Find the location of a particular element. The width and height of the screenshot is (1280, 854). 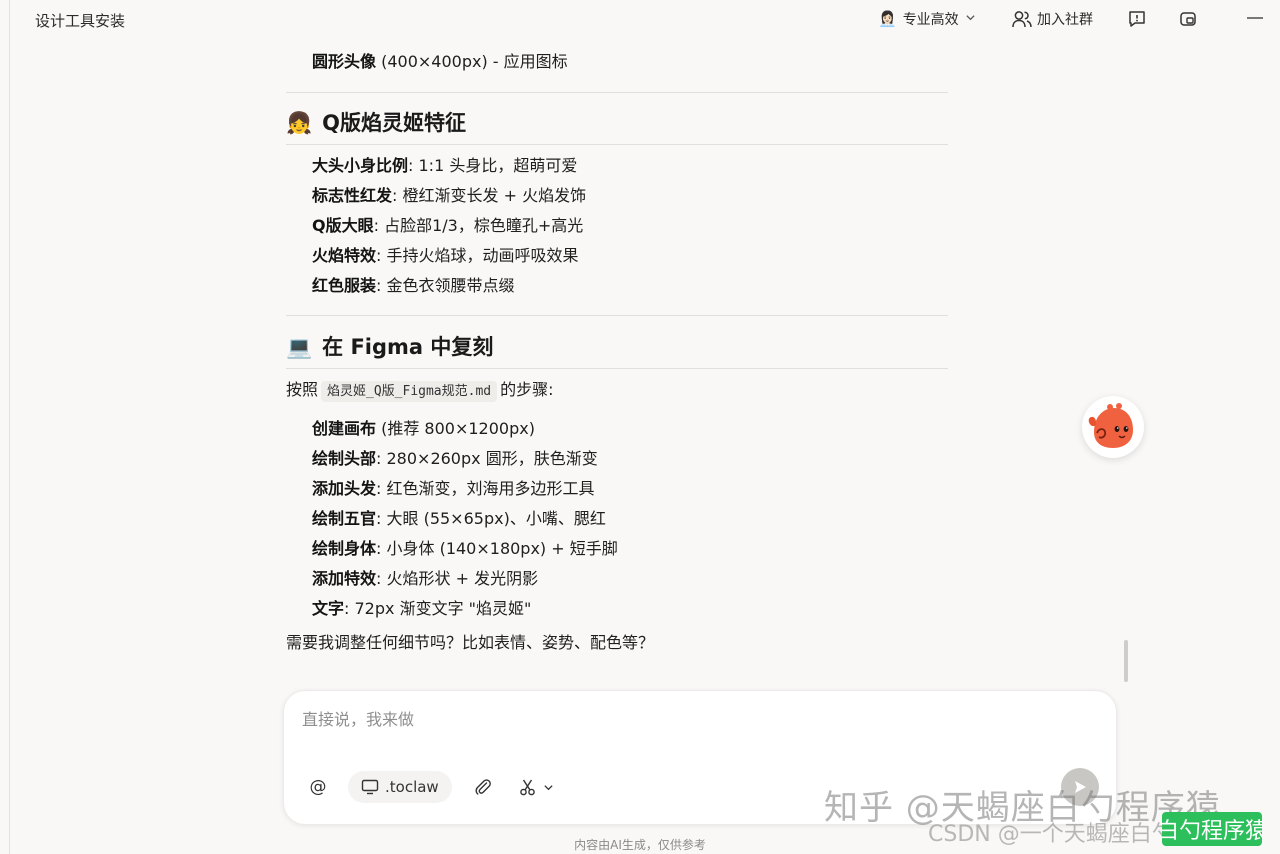

list-item: 创建画布 (推荐 800×1200px) is located at coordinates (423, 428).